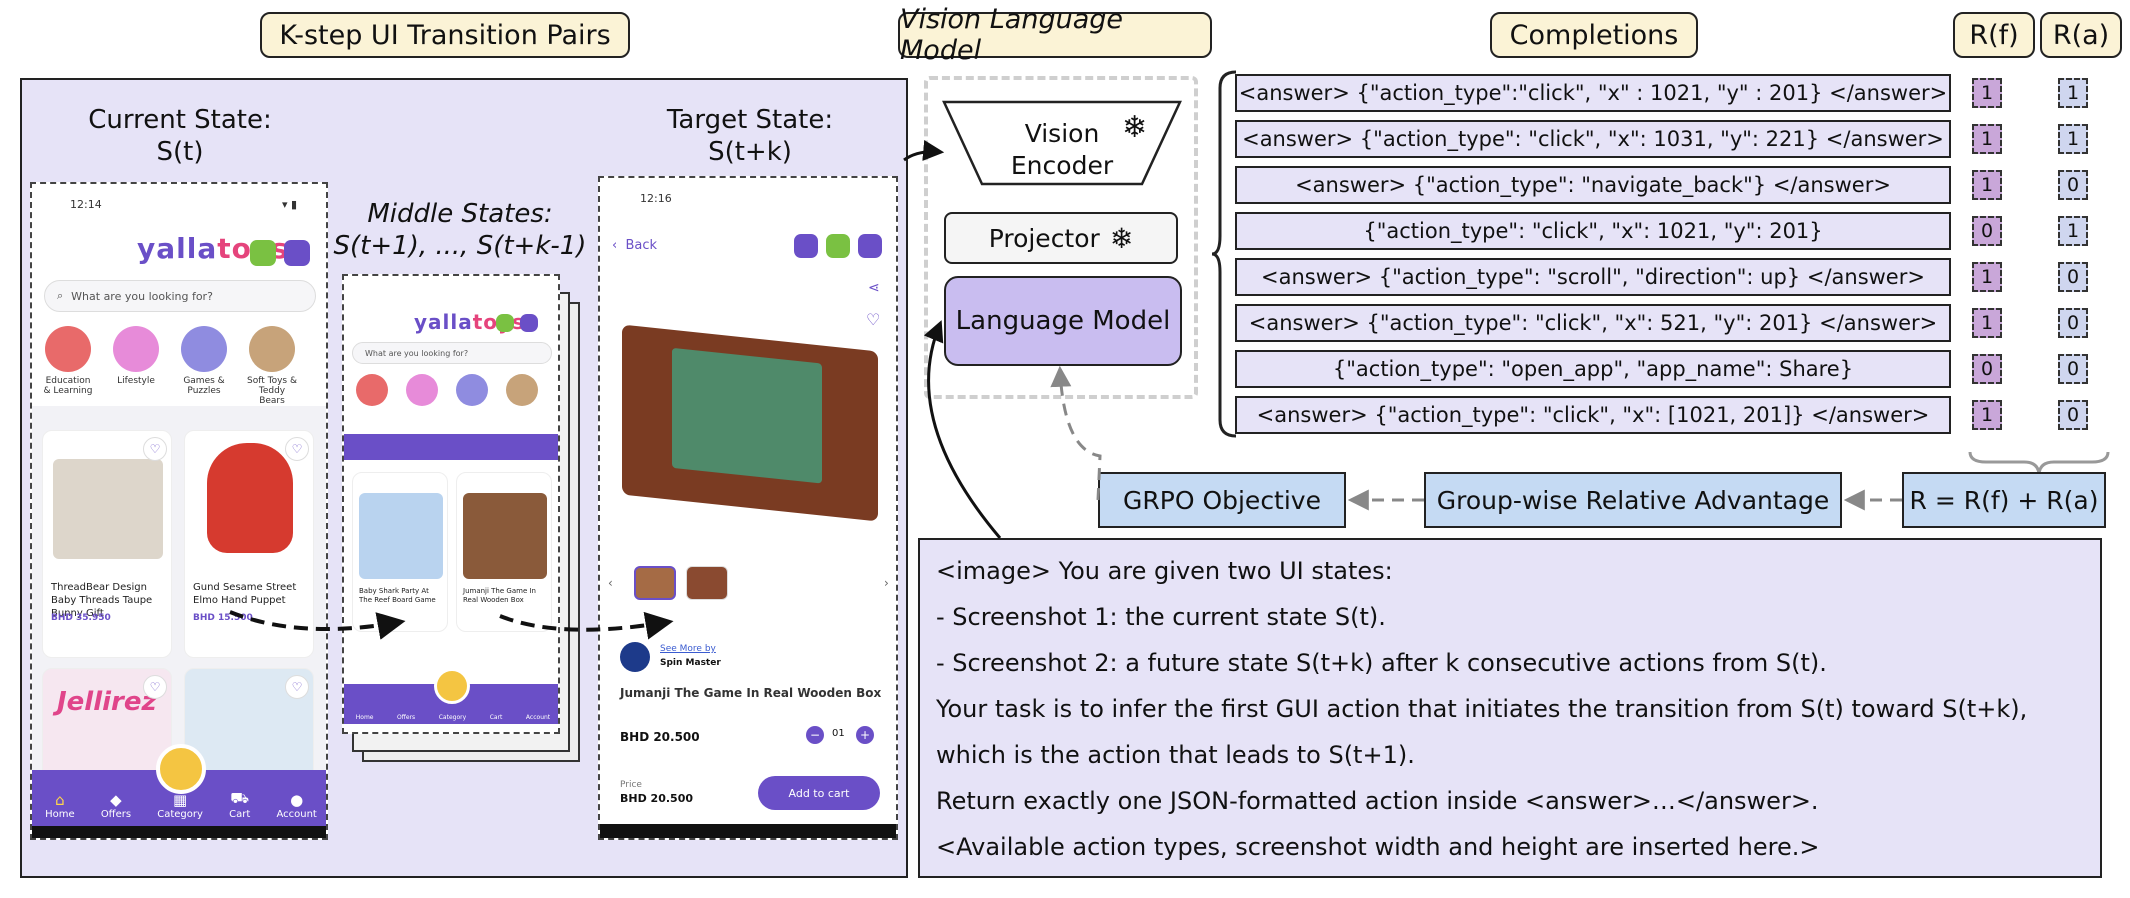 The width and height of the screenshot is (2130, 898). I want to click on prompt-to-lm-arrow, so click(962, 429).